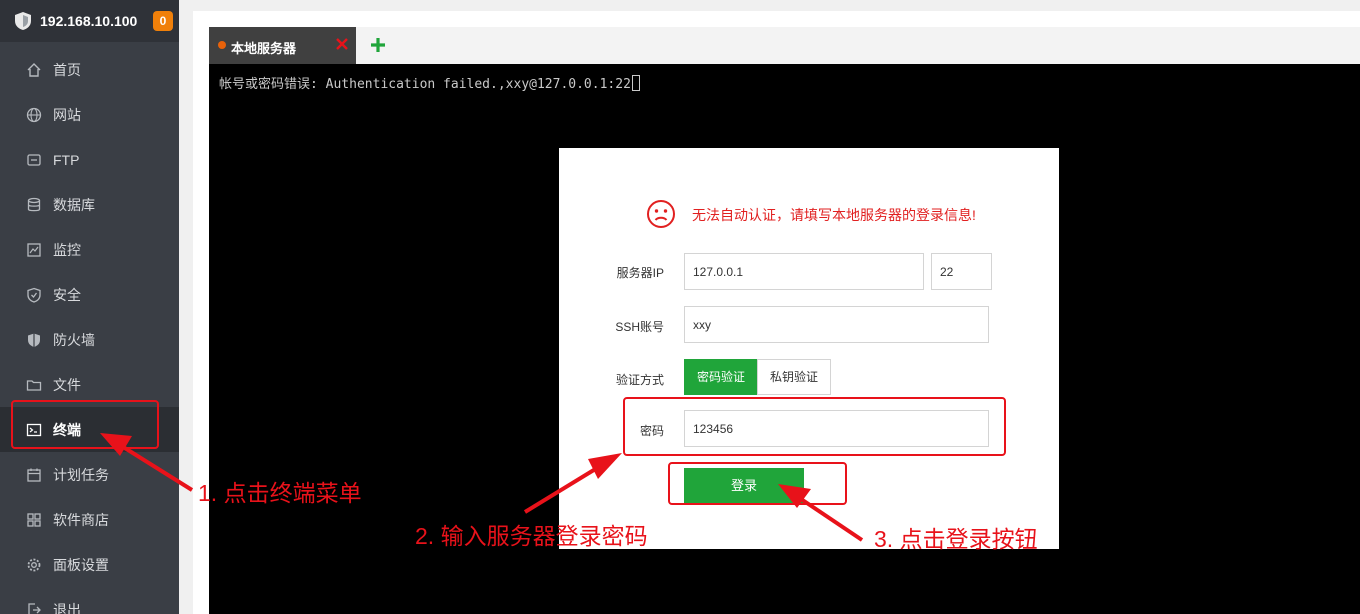 This screenshot has height=614, width=1360. I want to click on sidebar-item-label: 首页, so click(67, 69).